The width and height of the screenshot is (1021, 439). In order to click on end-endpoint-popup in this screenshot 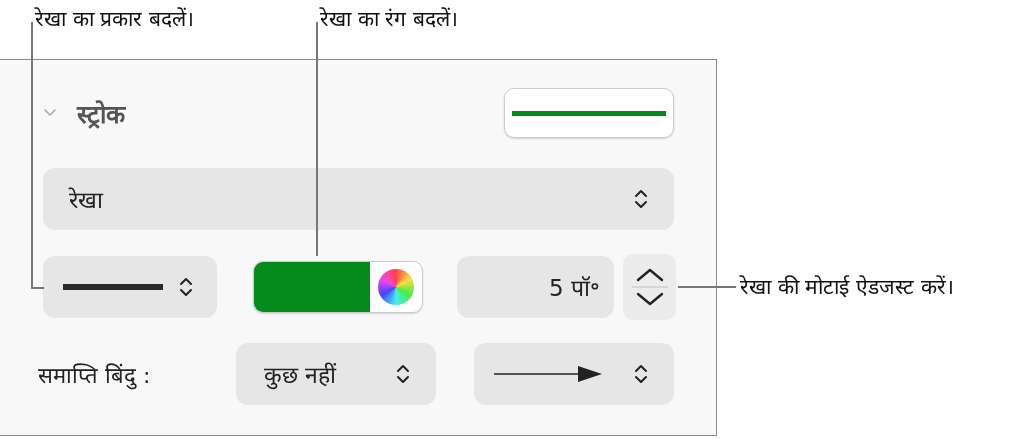, I will do `click(574, 374)`.